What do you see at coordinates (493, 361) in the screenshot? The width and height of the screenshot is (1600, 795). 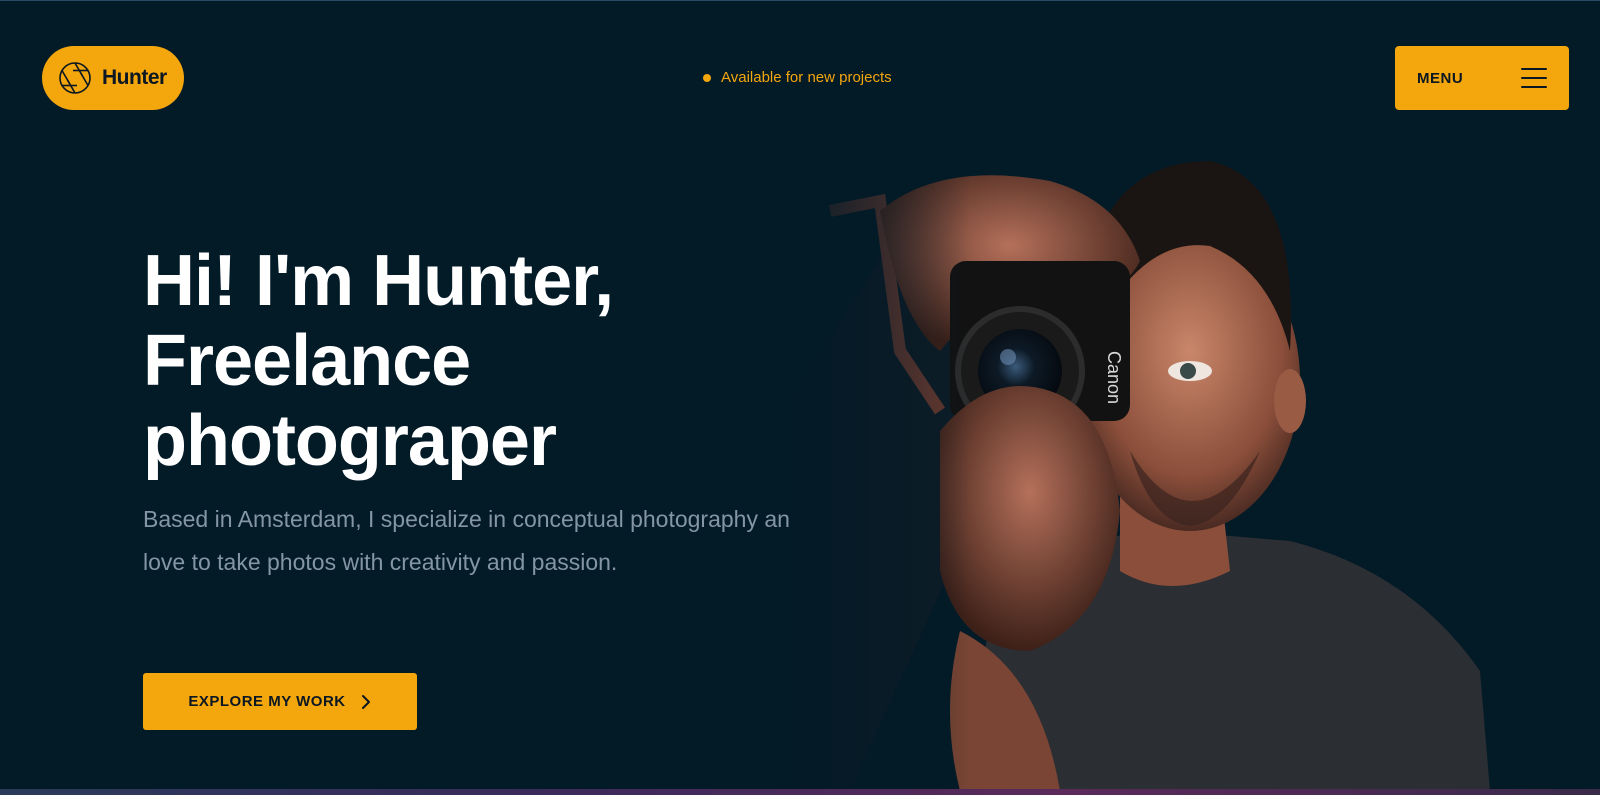 I see `hero-headline: Hi! I'm Hunter, Freelance photograper` at bounding box center [493, 361].